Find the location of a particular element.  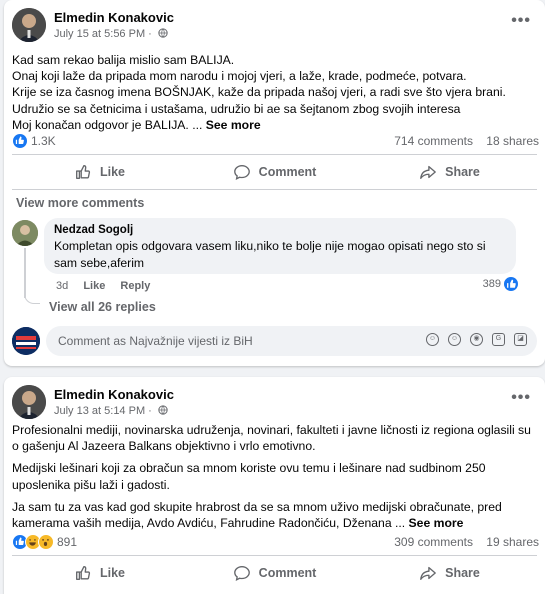

comment-tools: ☺ ☺ ◉ G ◪ is located at coordinates (476, 339).